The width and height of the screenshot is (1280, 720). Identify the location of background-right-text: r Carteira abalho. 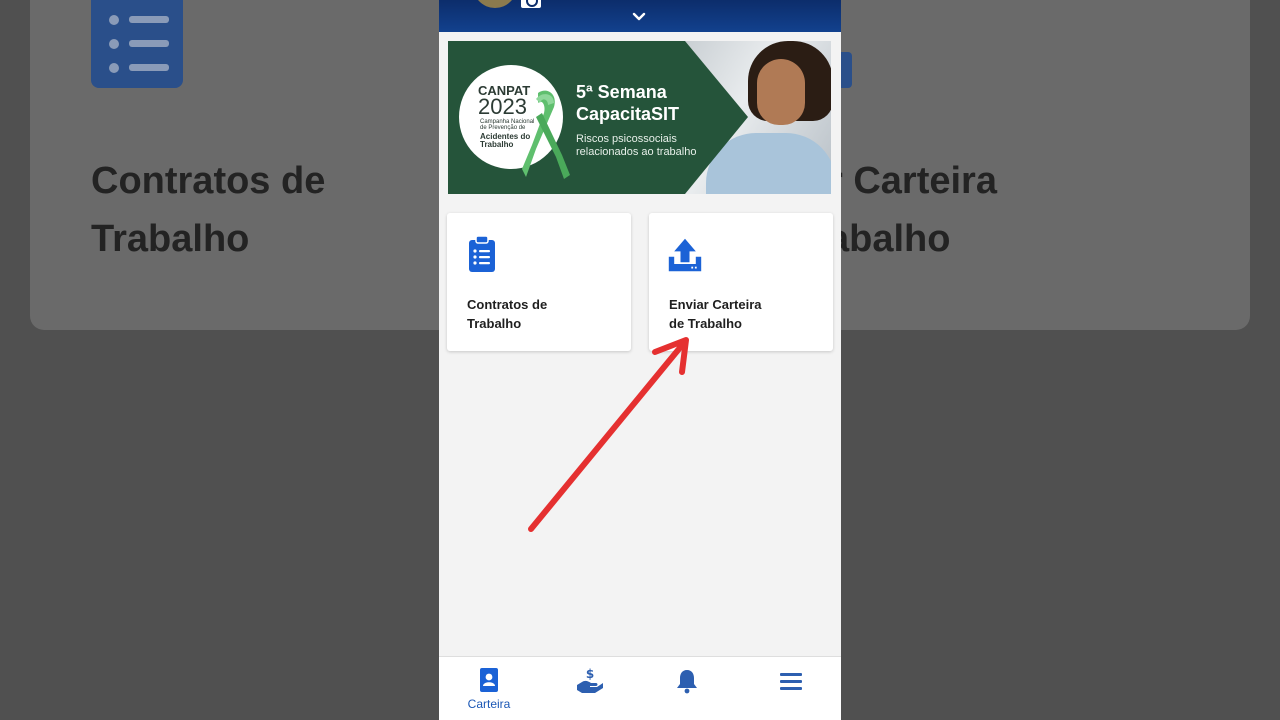
(912, 210).